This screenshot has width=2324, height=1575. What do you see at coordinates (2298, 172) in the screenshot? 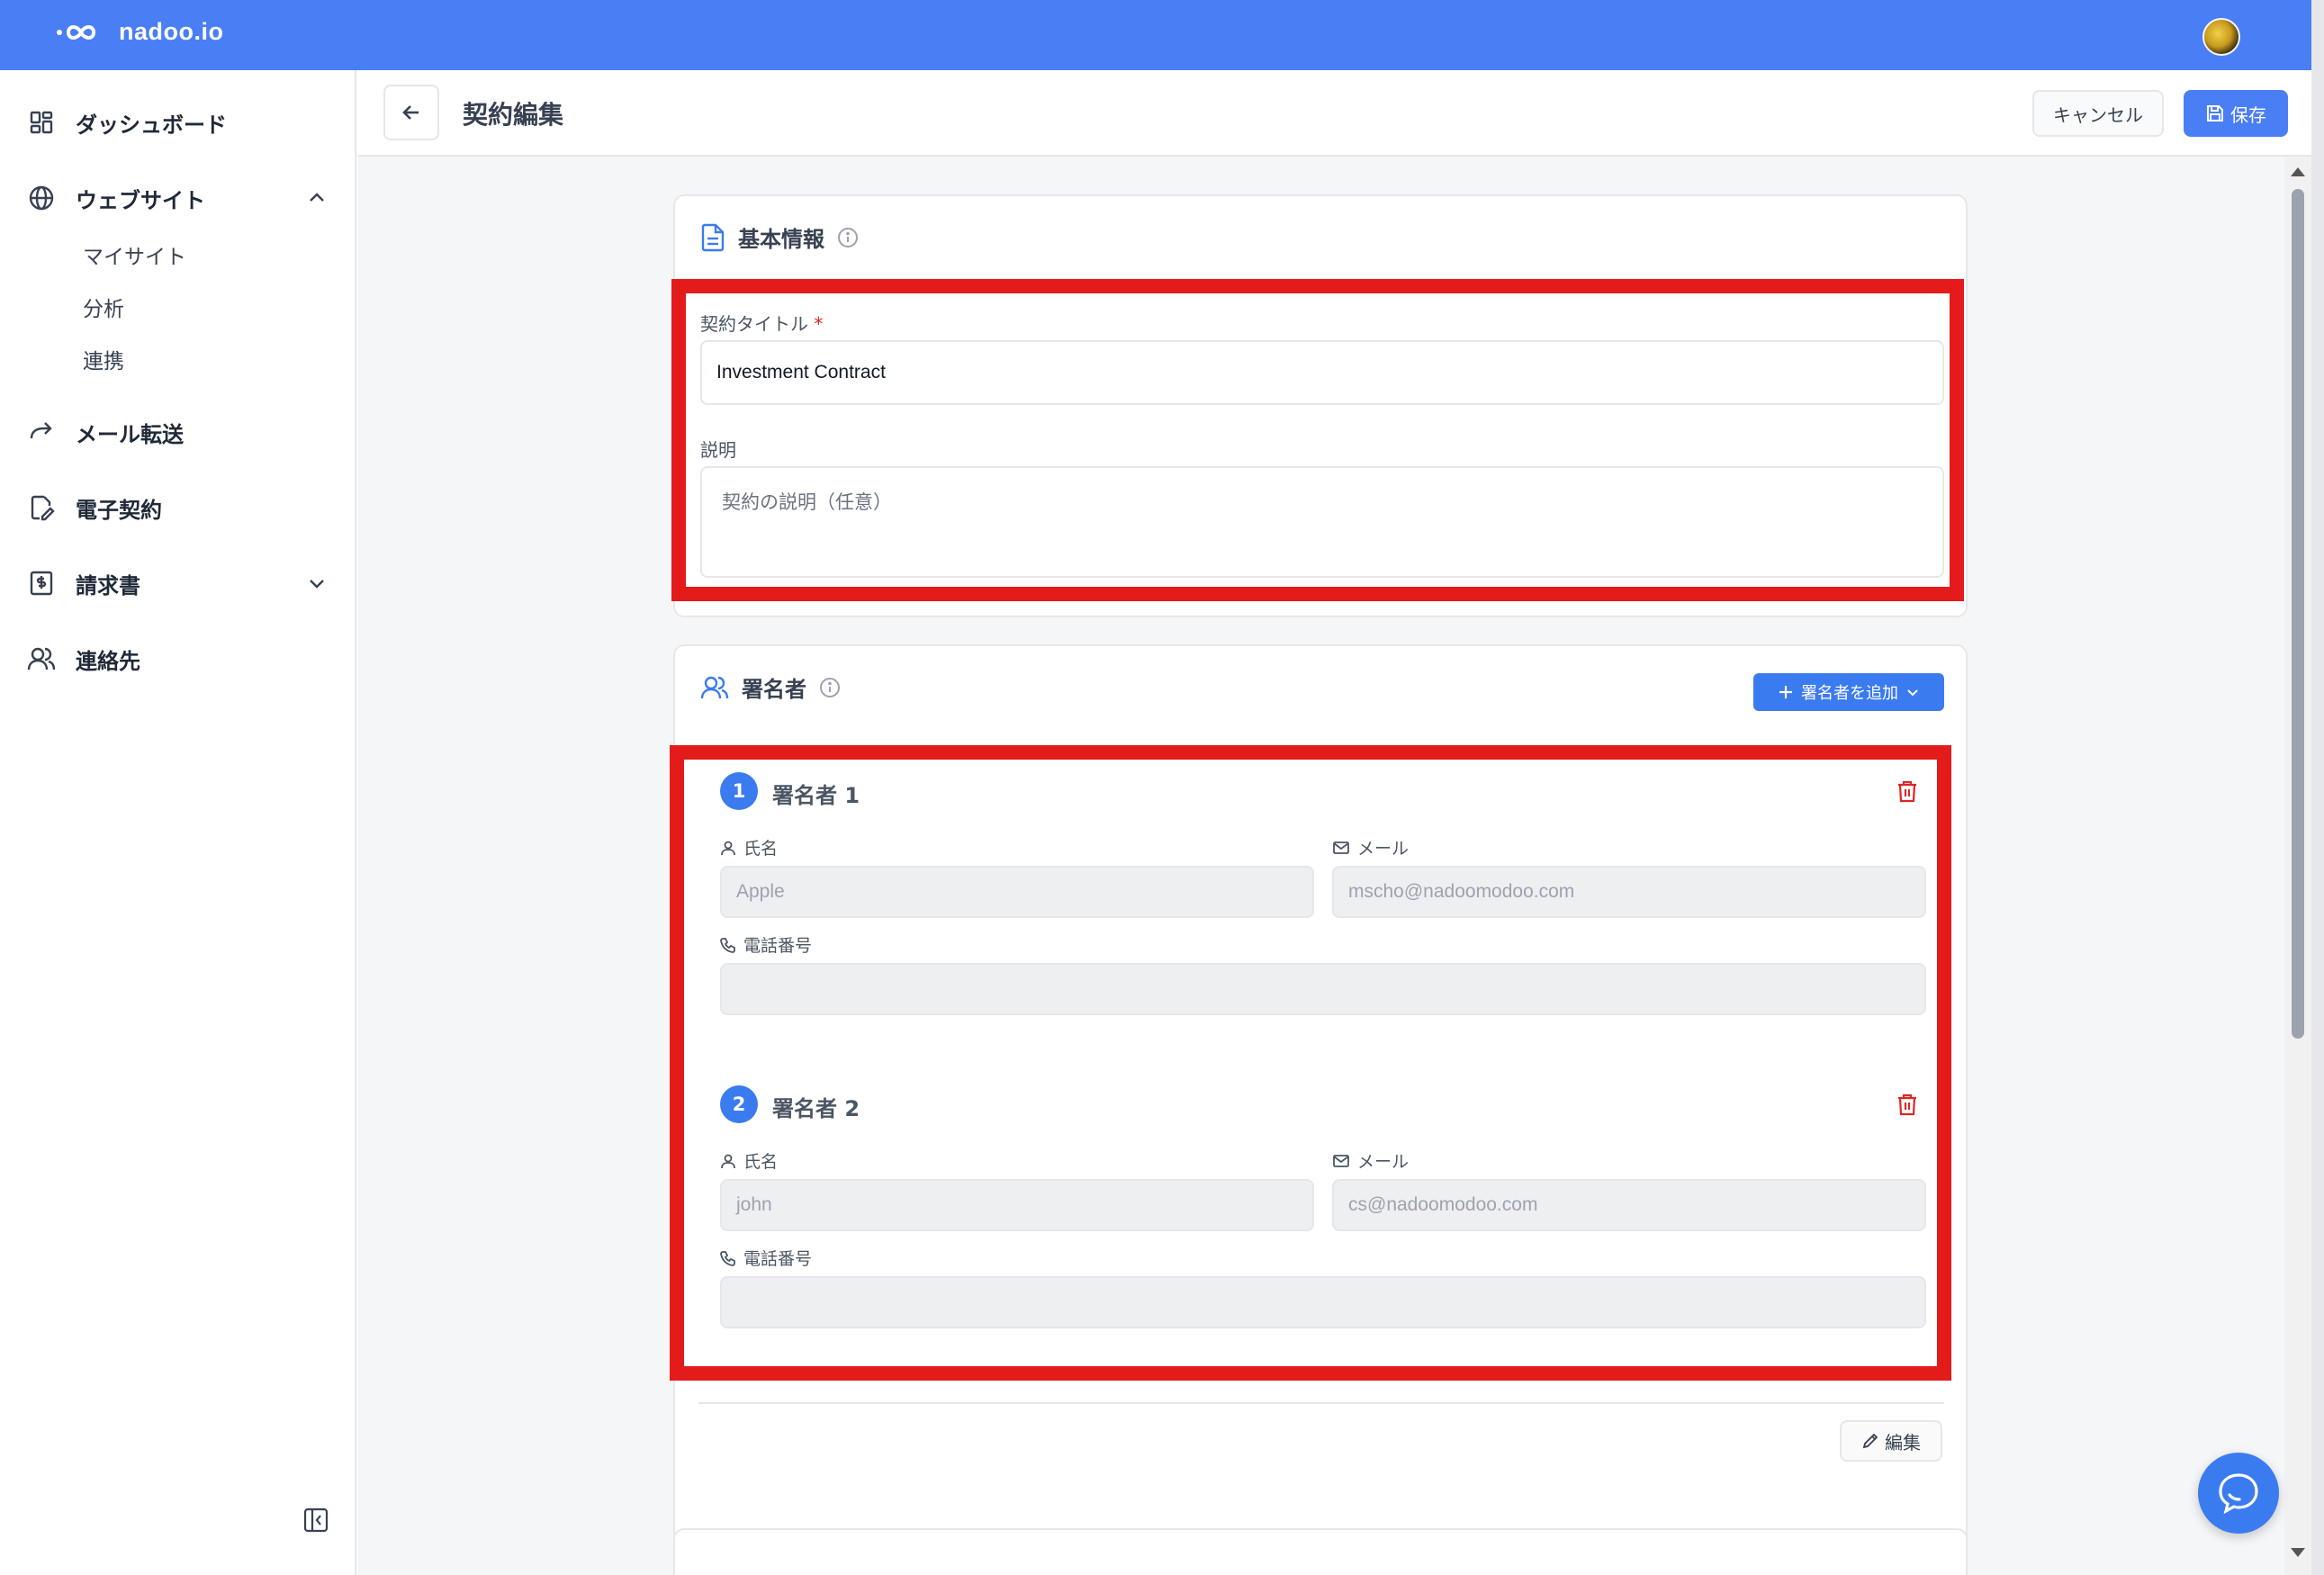
I see `scroll-up-arrow-icon` at bounding box center [2298, 172].